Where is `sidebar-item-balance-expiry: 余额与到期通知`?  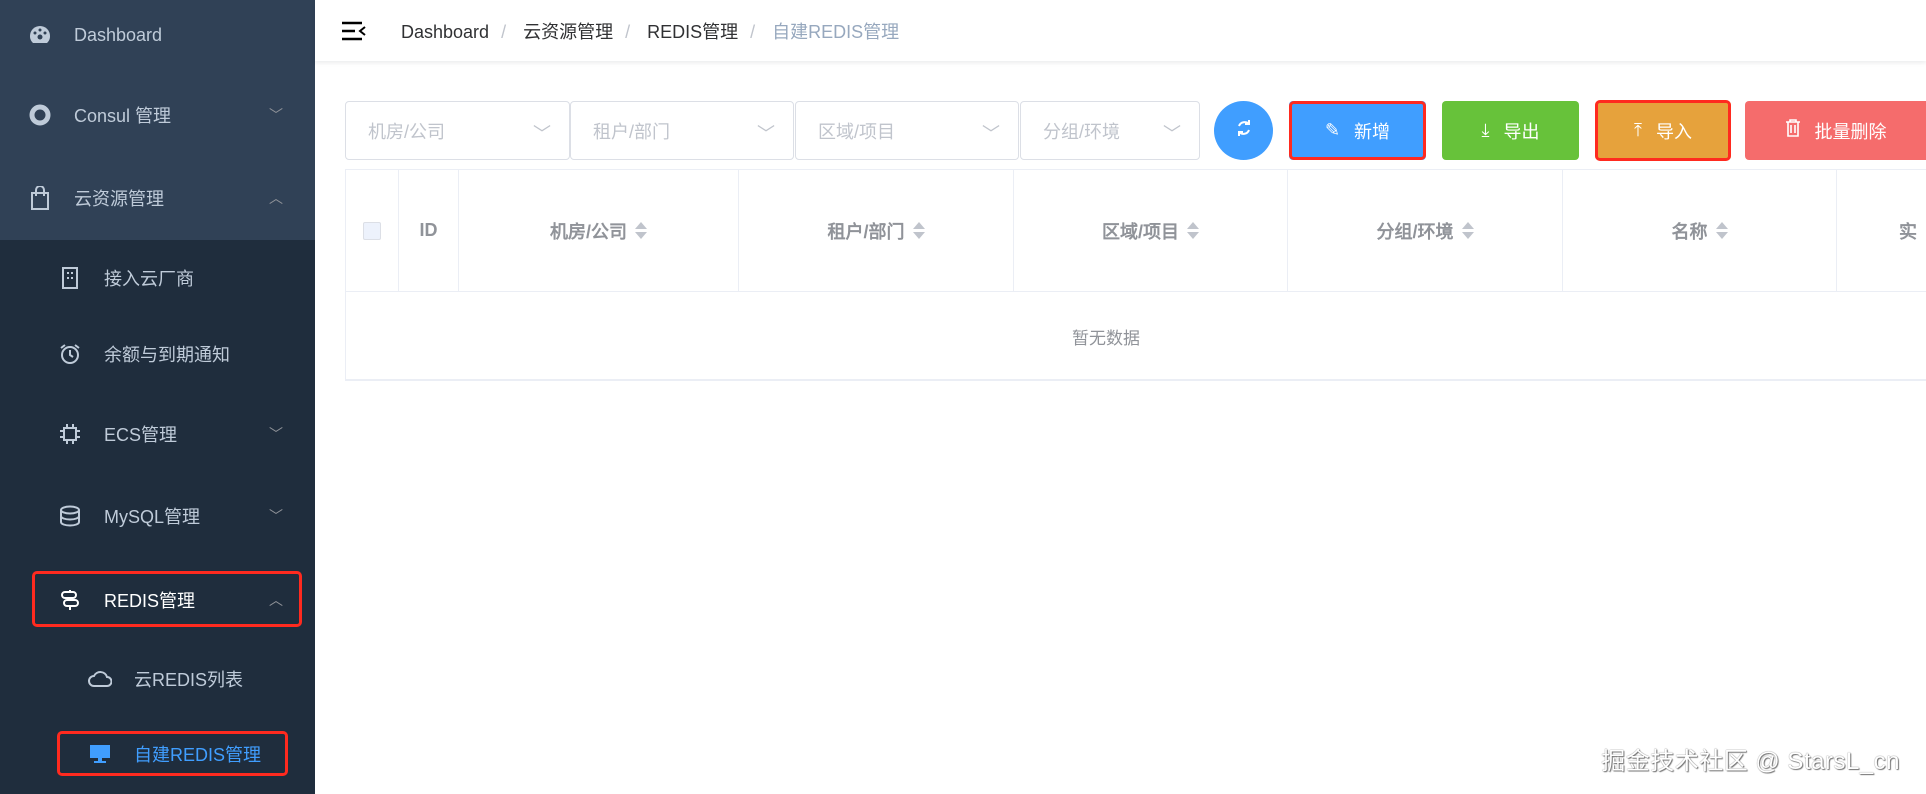
sidebar-item-balance-expiry: 余额与到期通知 is located at coordinates (157, 354).